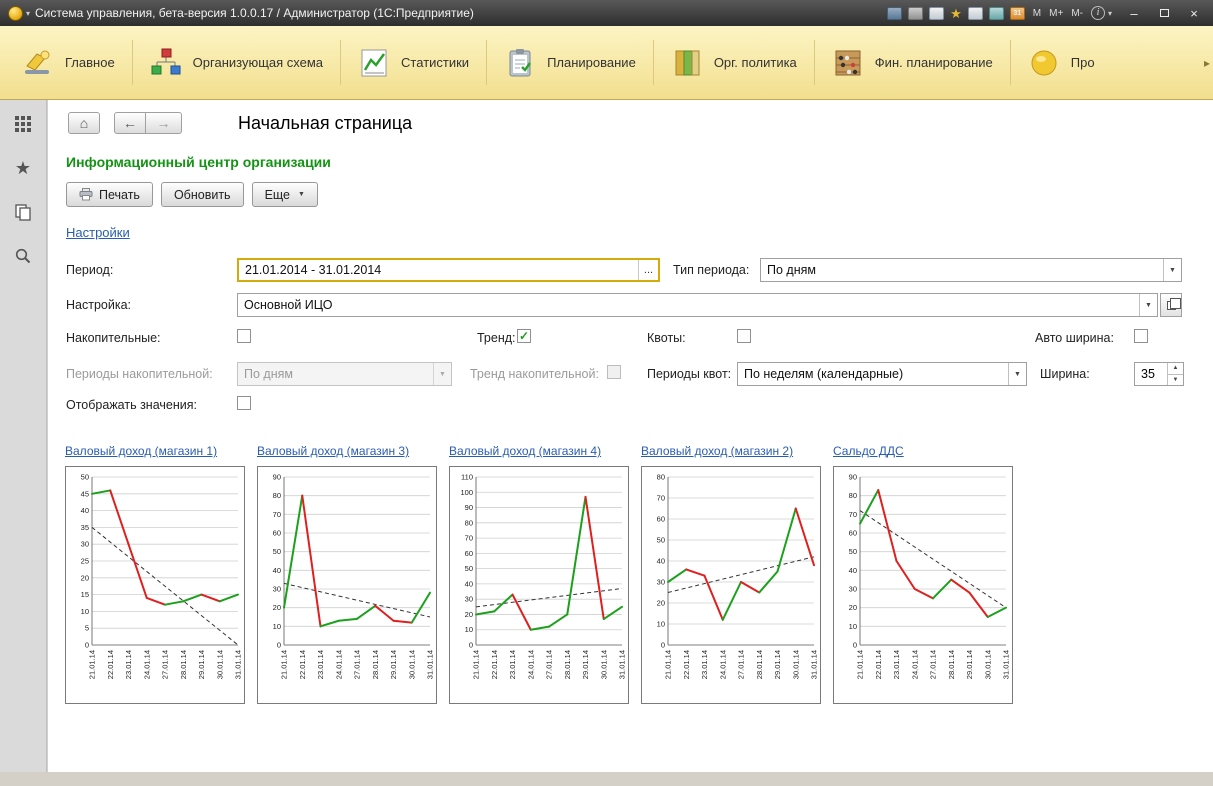 This screenshot has width=1213, height=786. Describe the element at coordinates (791, 270) in the screenshot. I see `period-type-value: По дням` at that location.